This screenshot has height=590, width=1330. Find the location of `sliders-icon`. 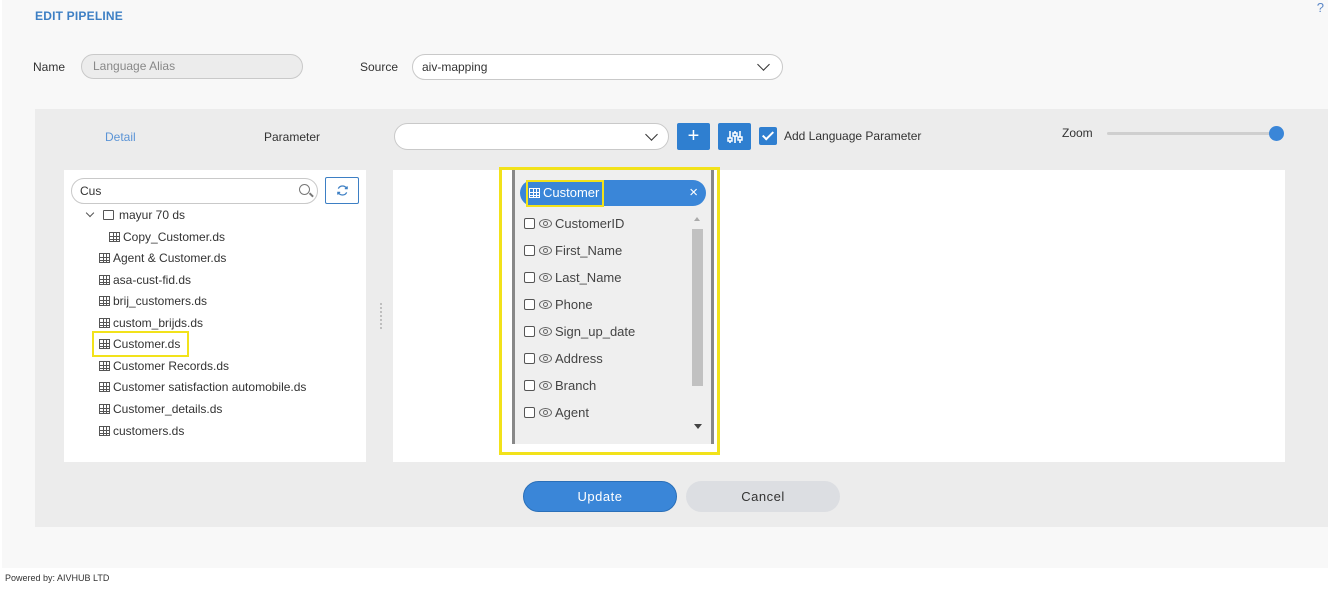

sliders-icon is located at coordinates (734, 137).